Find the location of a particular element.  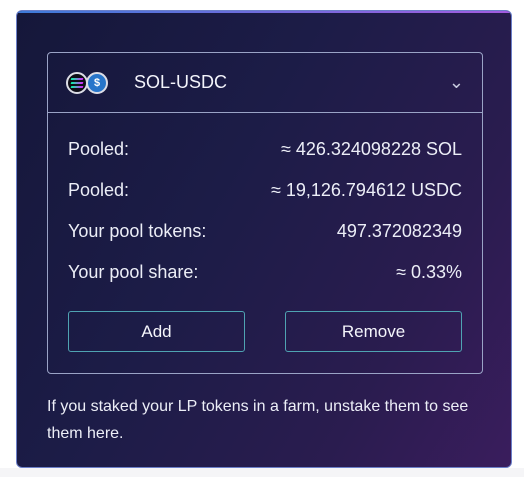

solana-icon is located at coordinates (77, 82).